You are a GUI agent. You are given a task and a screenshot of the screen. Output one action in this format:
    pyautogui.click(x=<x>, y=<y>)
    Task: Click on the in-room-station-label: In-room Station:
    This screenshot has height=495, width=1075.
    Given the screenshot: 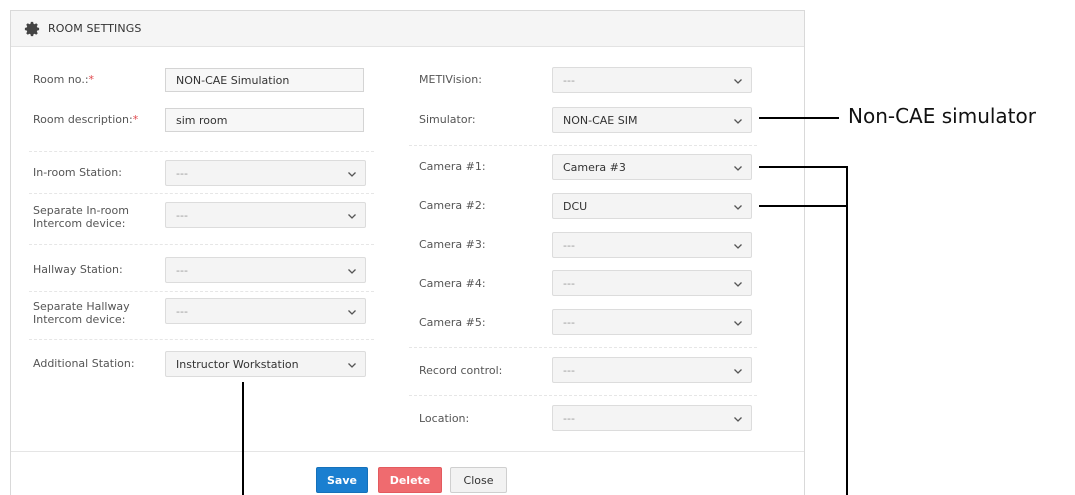 What is the action you would take?
    pyautogui.click(x=77, y=172)
    